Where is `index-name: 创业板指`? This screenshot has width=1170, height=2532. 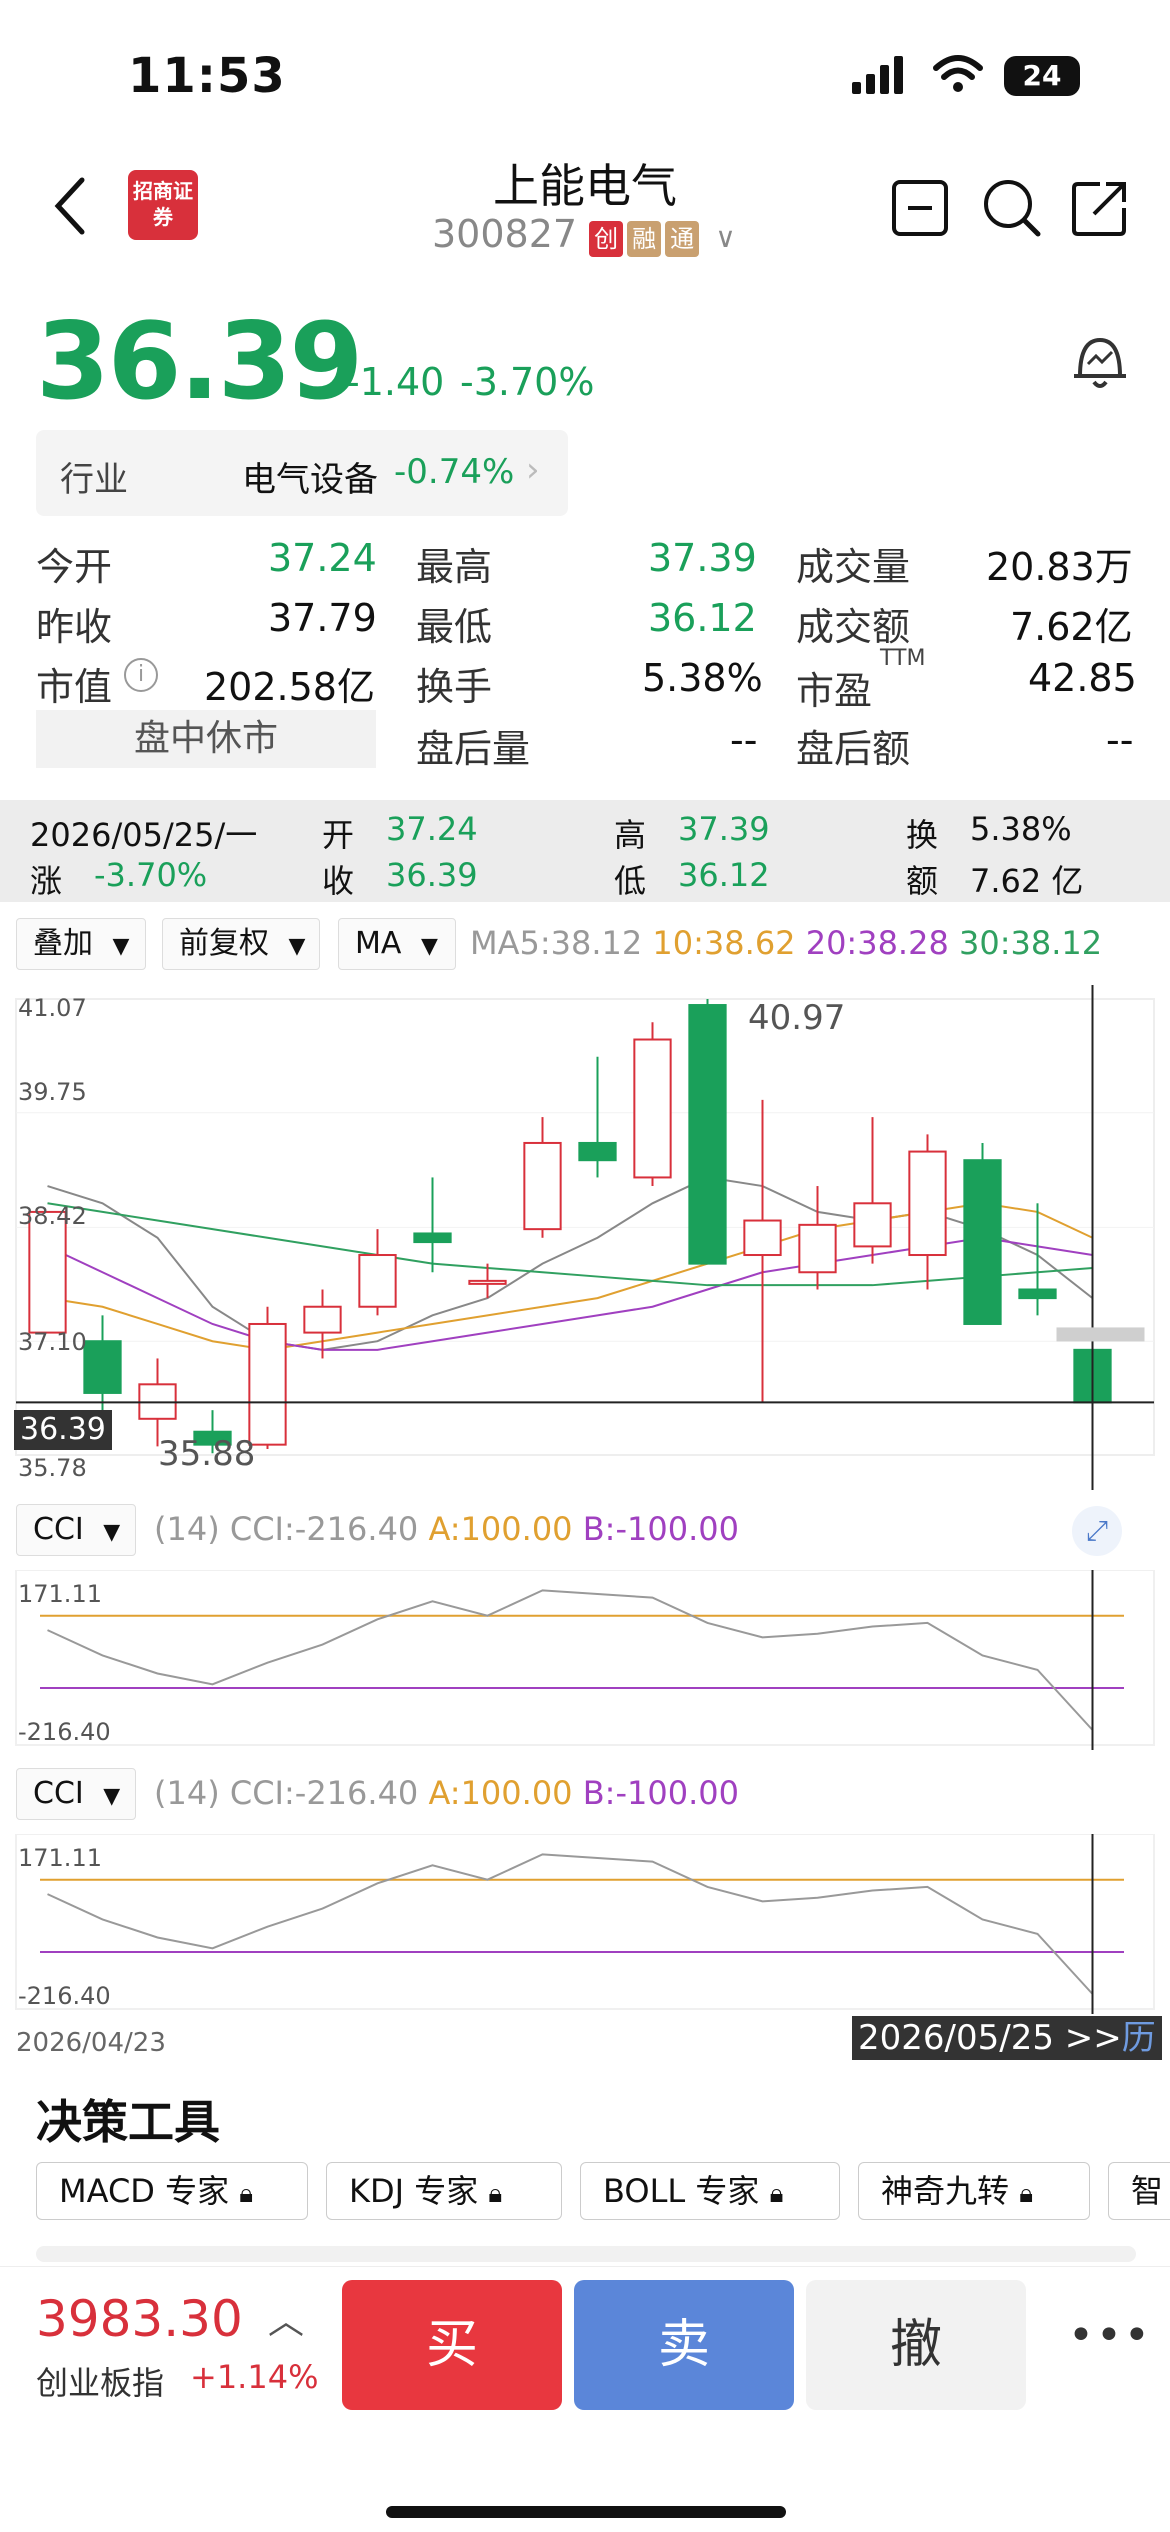
index-name: 创业板指 is located at coordinates (100, 2383).